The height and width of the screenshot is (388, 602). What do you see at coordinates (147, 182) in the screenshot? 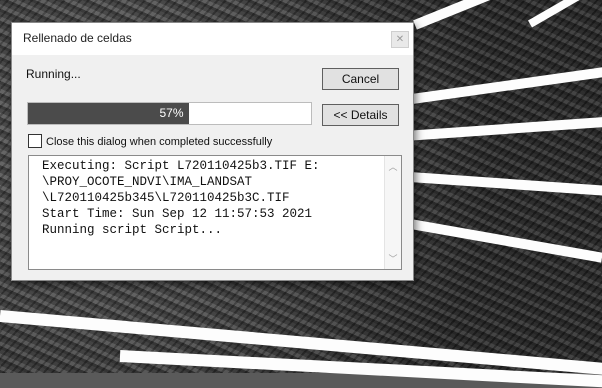
I see `log-line: \PROY_OCOTE_NDVI\IMA_LANDSAT` at bounding box center [147, 182].